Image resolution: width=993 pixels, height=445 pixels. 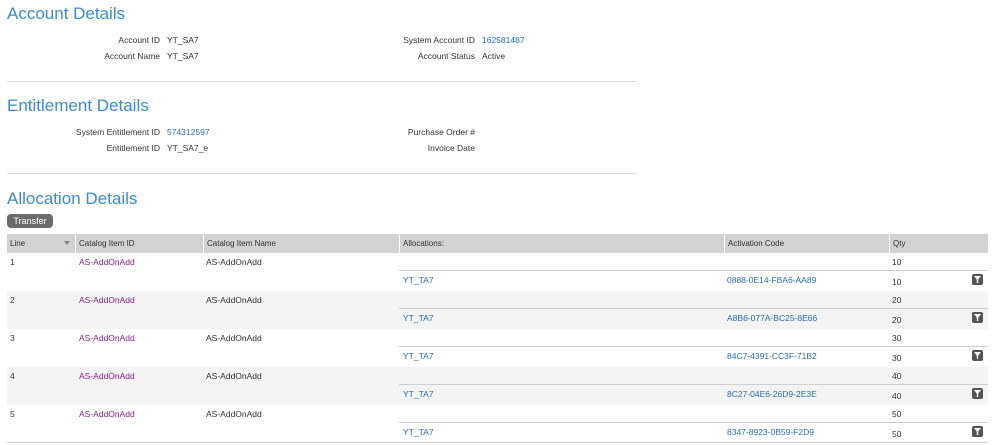 I want to click on activation-code-link: 8C27-04E6-26D9-2E3E, so click(x=772, y=394).